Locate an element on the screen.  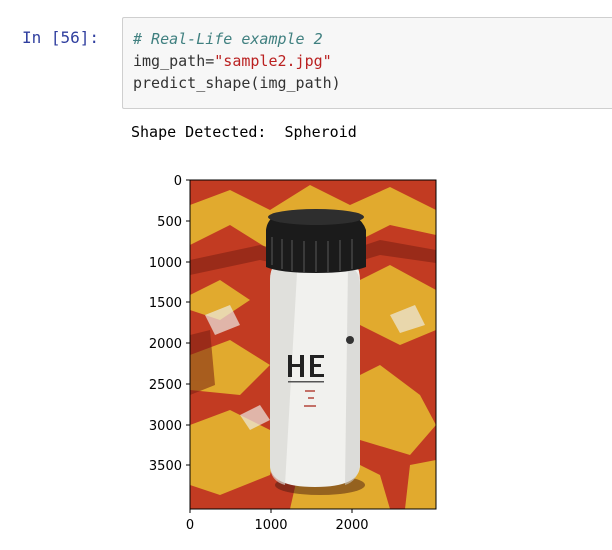
y-tick: 1500 is located at coordinates (169, 303).